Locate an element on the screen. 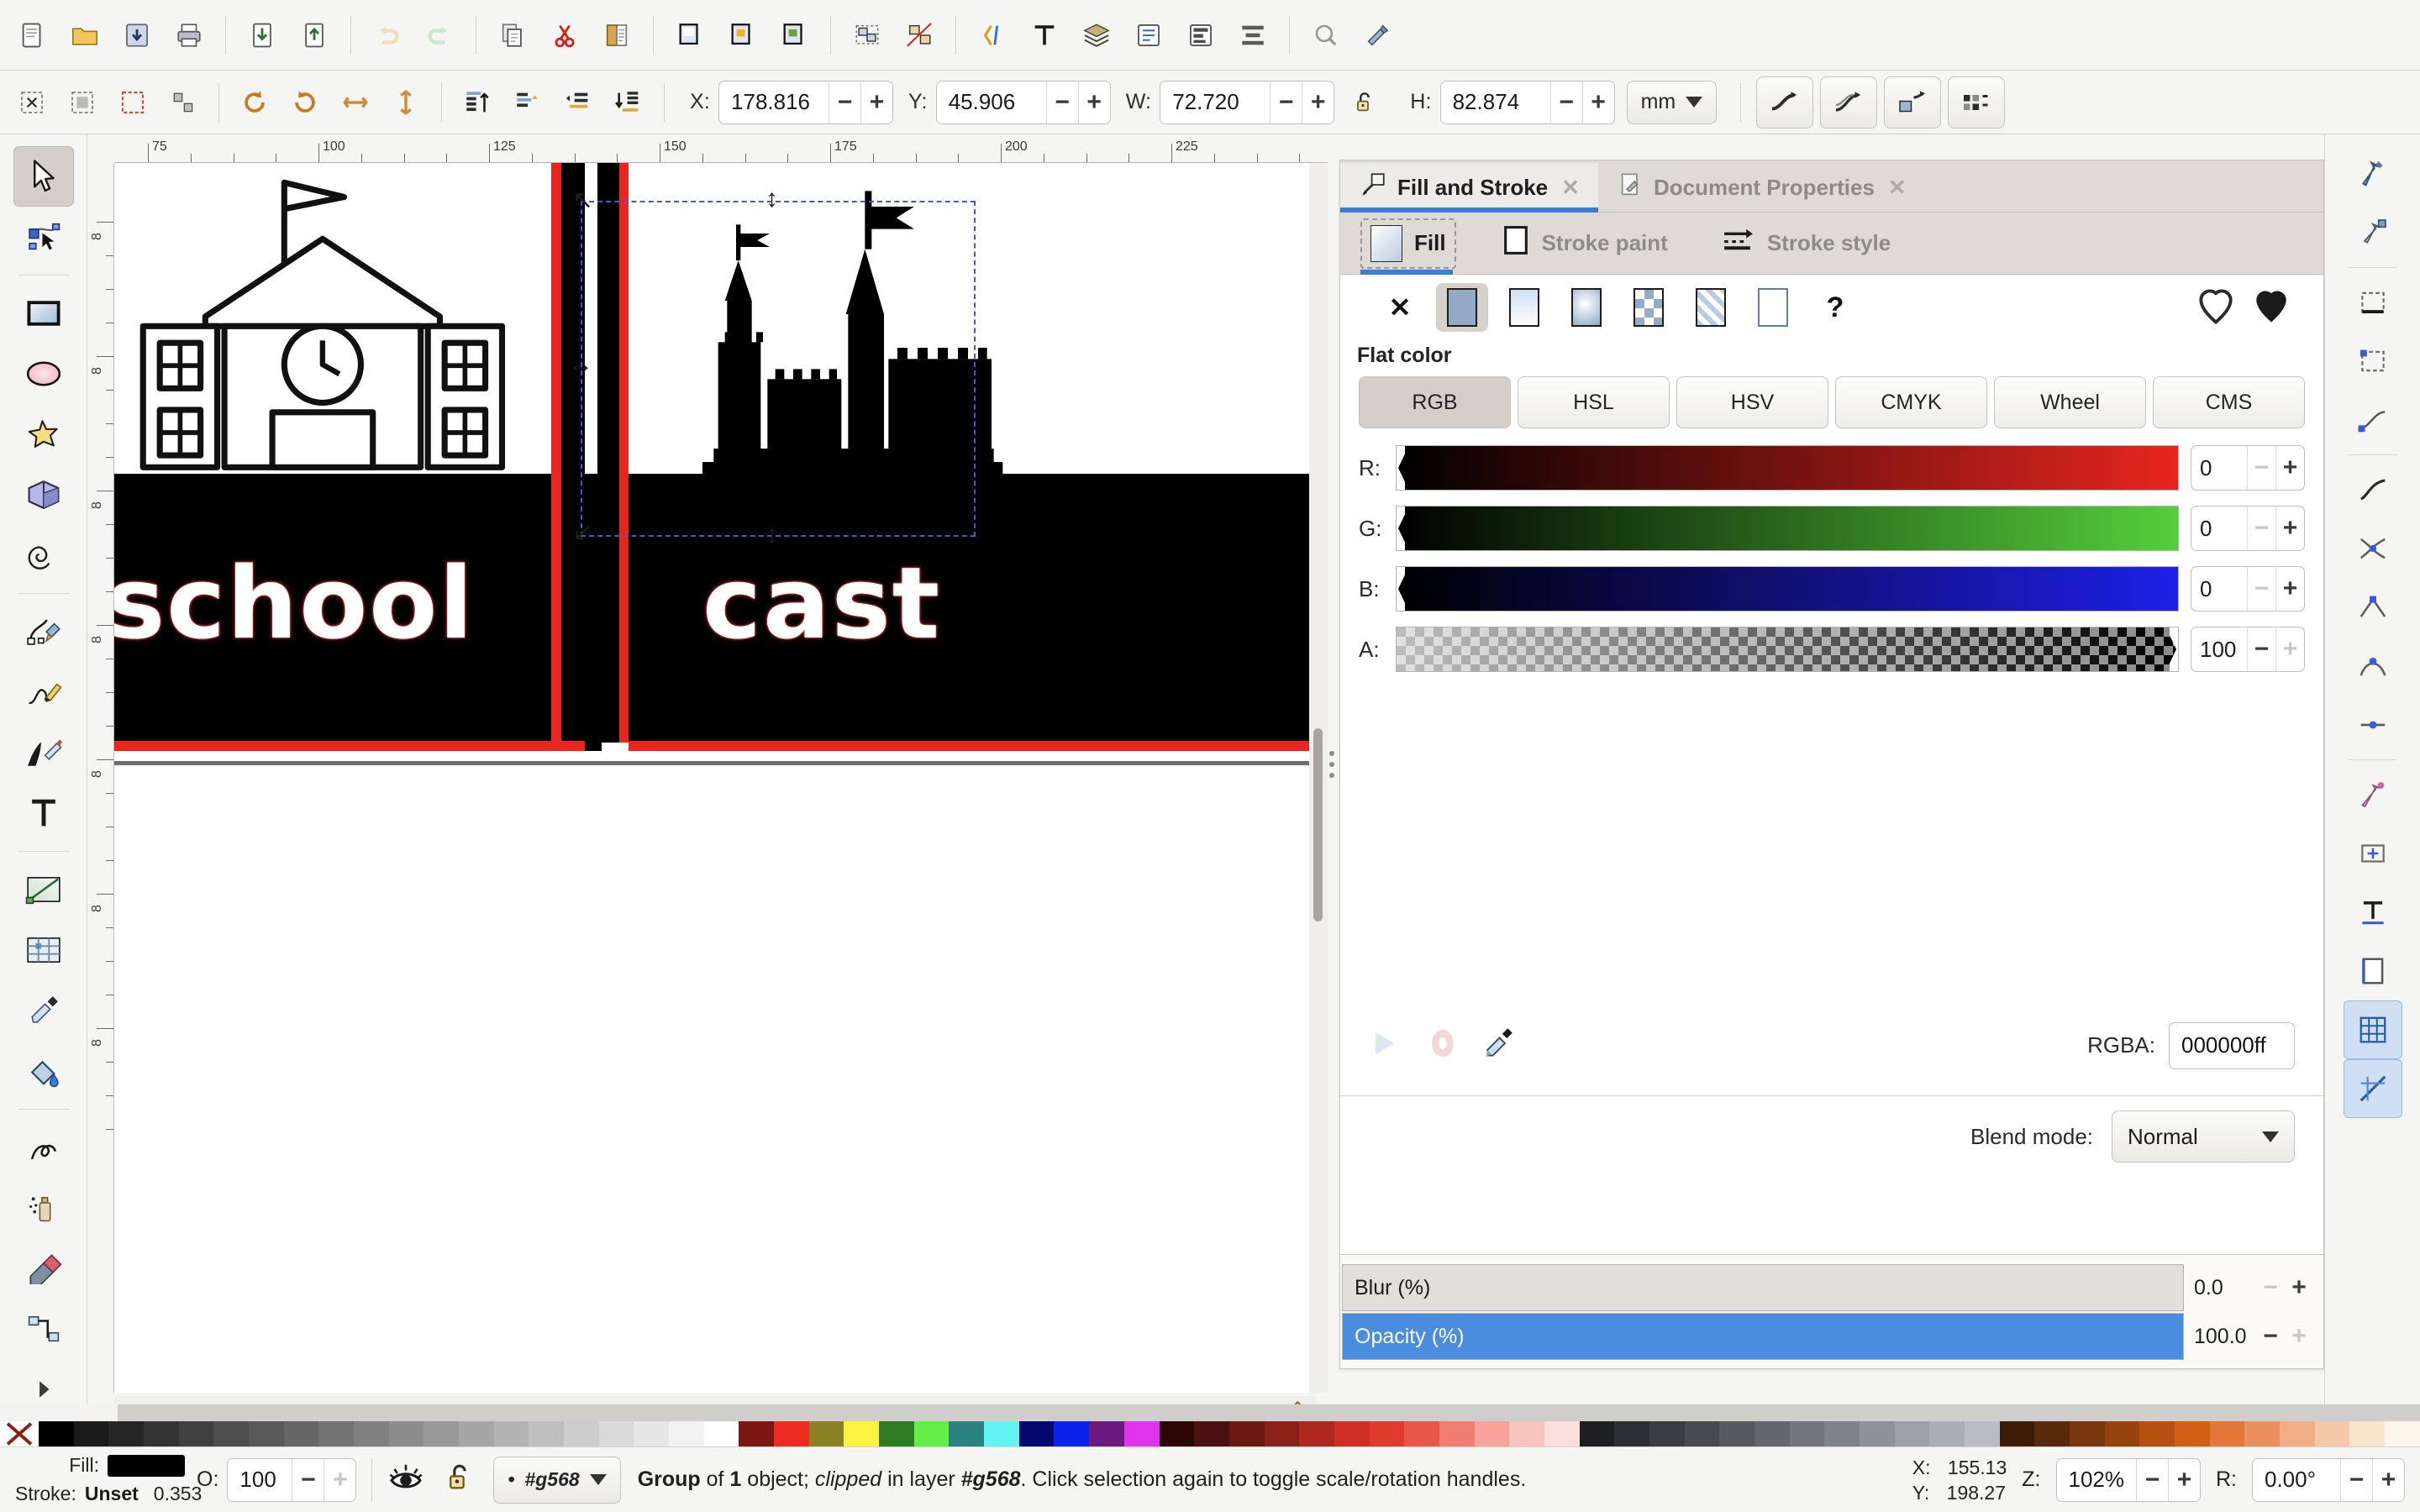 The height and width of the screenshot is (1512, 2420). channel-green-slider is located at coordinates (1788, 528).